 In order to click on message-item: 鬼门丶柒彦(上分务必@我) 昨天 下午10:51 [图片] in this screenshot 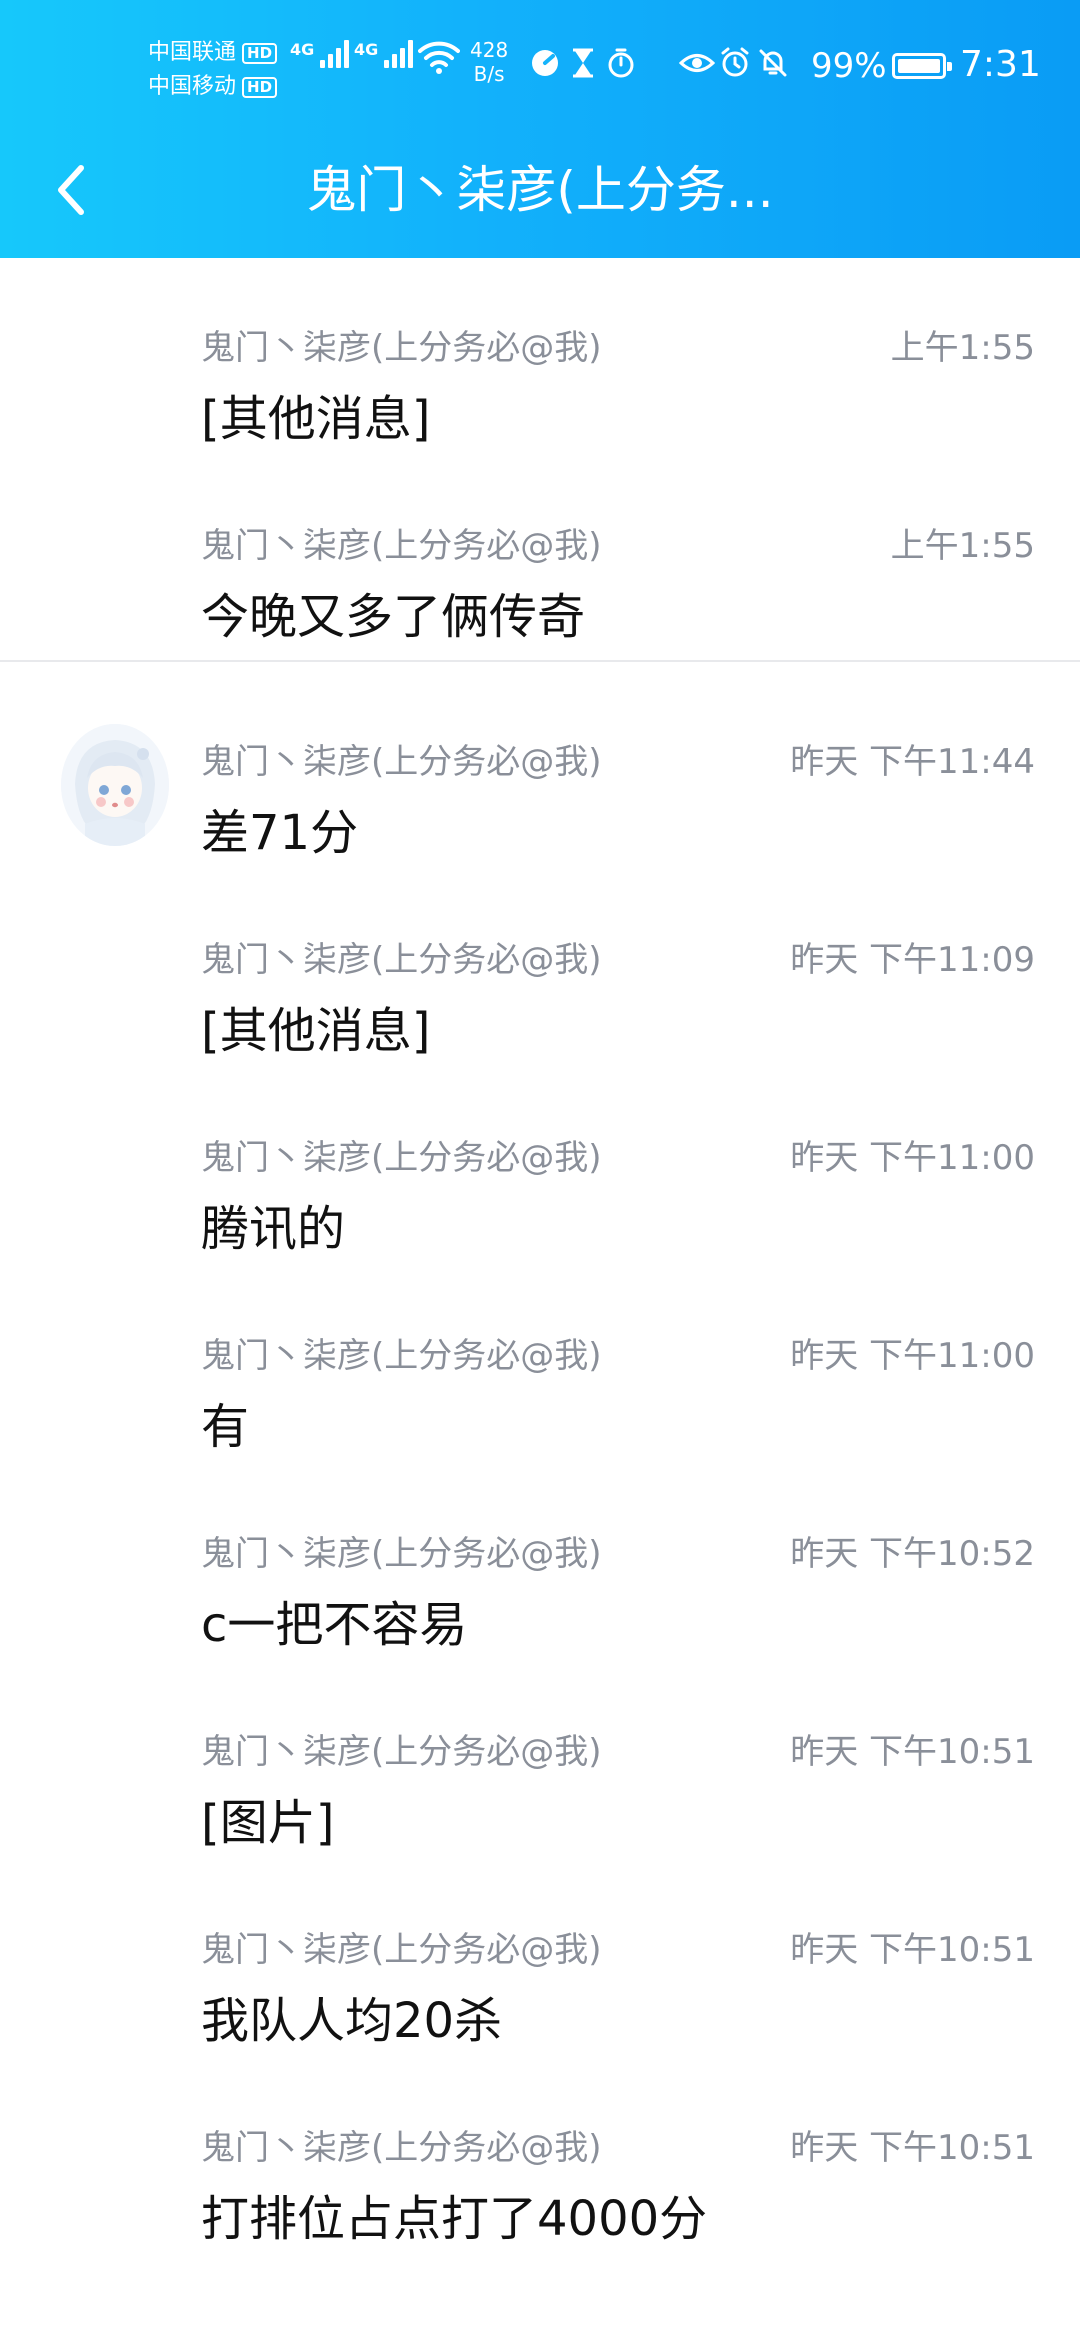, I will do `click(540, 1761)`.